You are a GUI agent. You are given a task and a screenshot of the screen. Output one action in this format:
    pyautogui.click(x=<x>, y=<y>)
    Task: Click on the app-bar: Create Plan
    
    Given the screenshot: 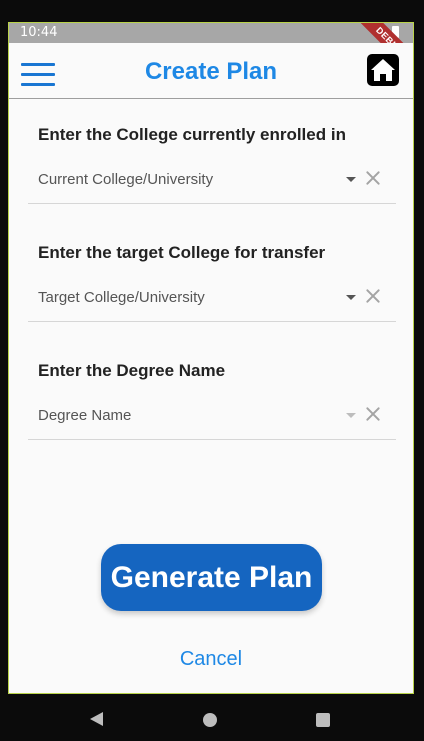 What is the action you would take?
    pyautogui.click(x=211, y=71)
    